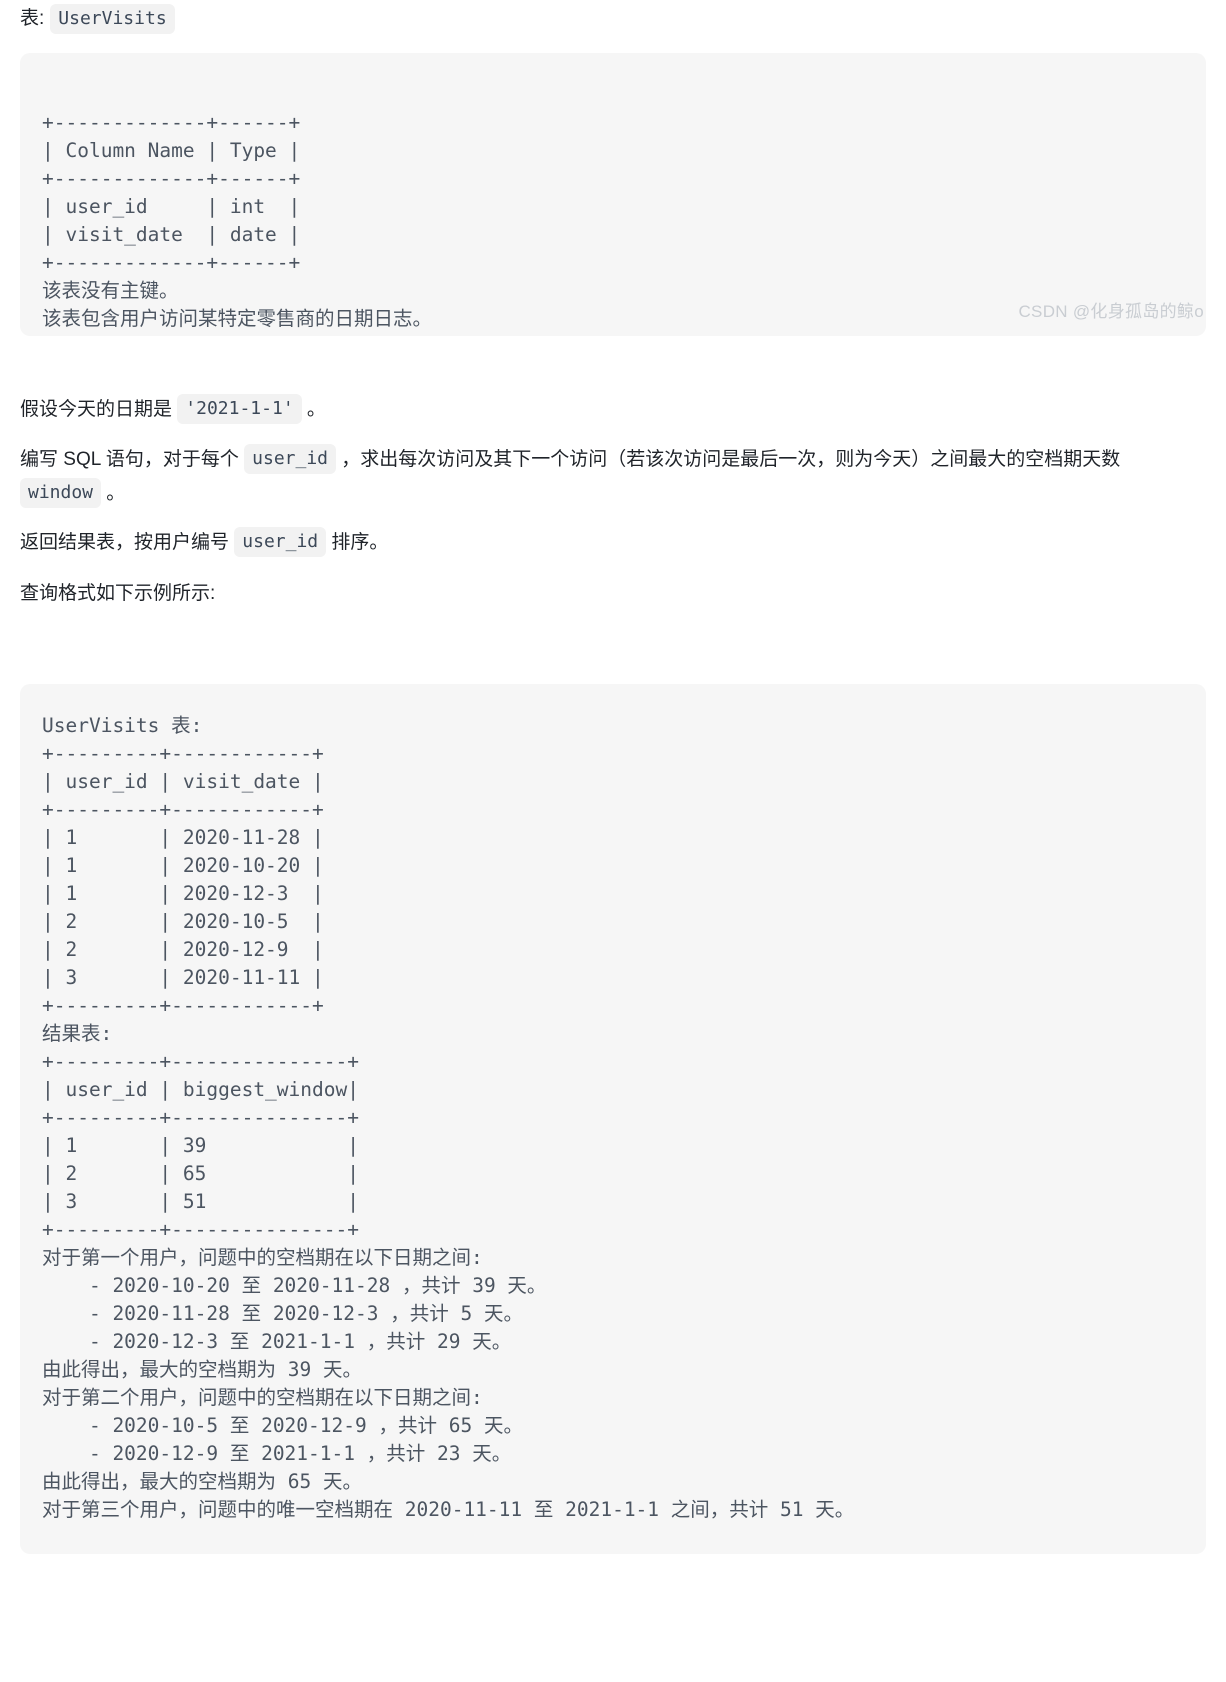 This screenshot has width=1226, height=1682. Describe the element at coordinates (118, 593) in the screenshot. I see `paragraph-format-note: 查询格式如下示例所示:` at that location.